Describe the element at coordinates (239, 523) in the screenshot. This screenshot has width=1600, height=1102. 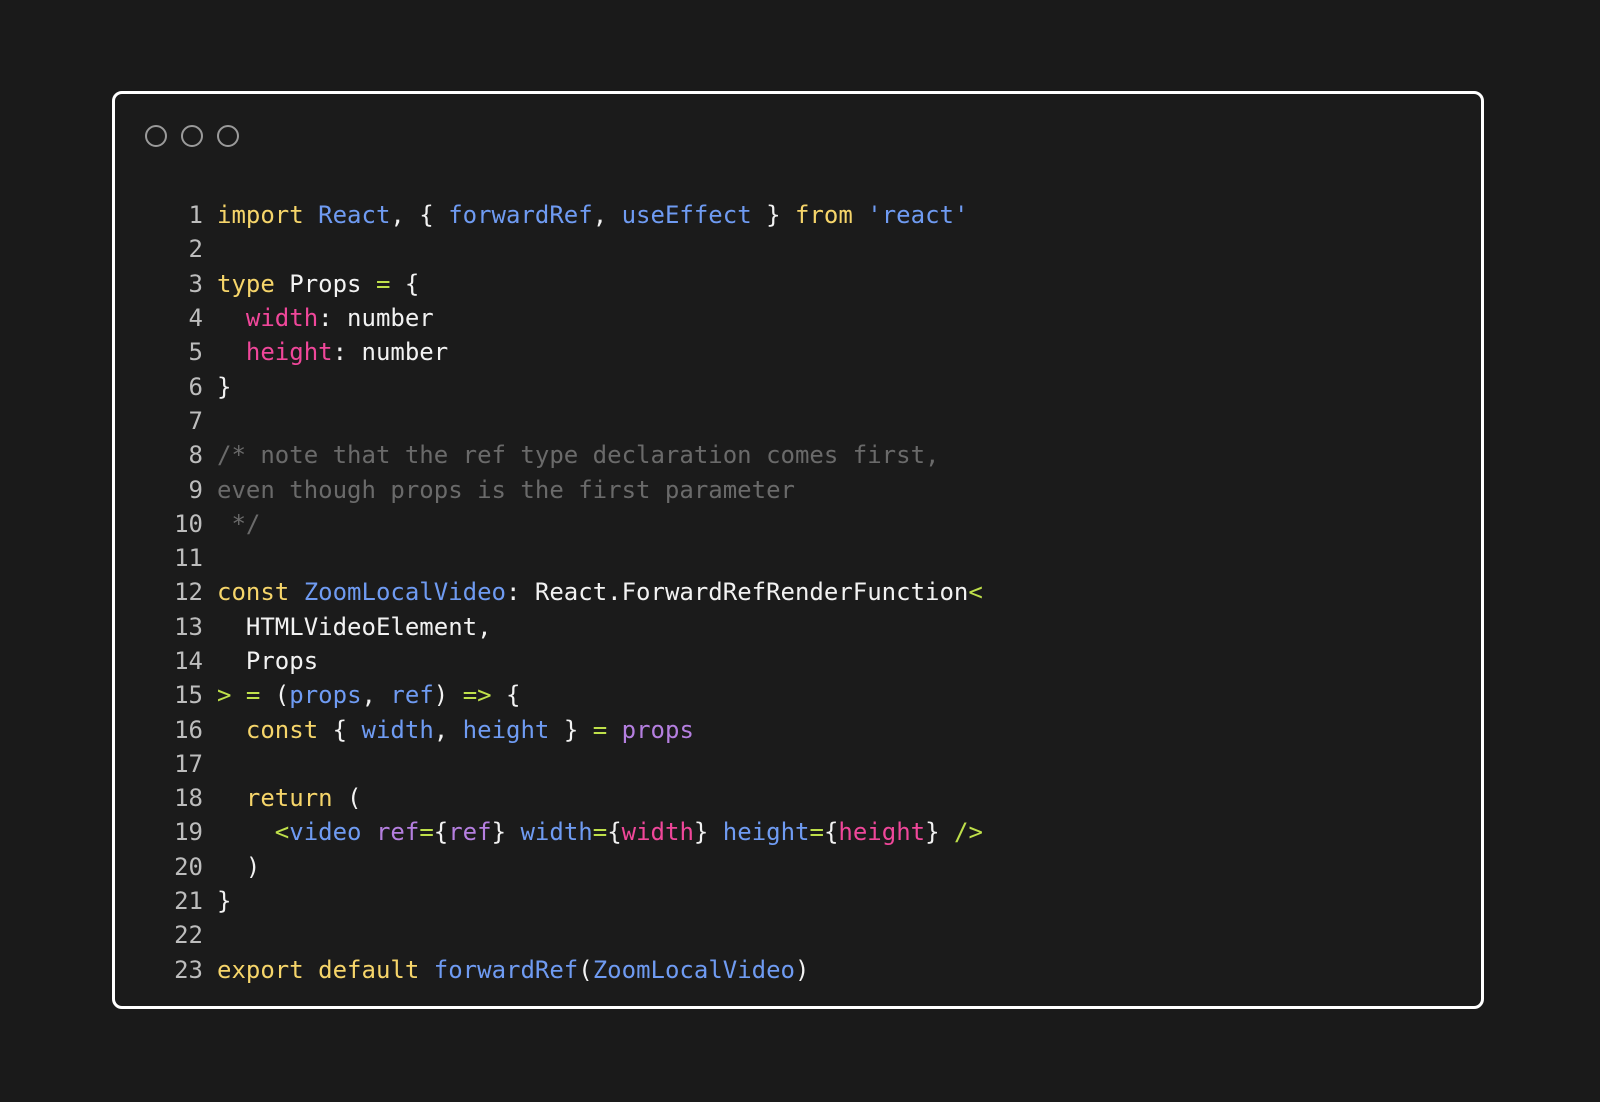
I see `code-token: */` at that location.